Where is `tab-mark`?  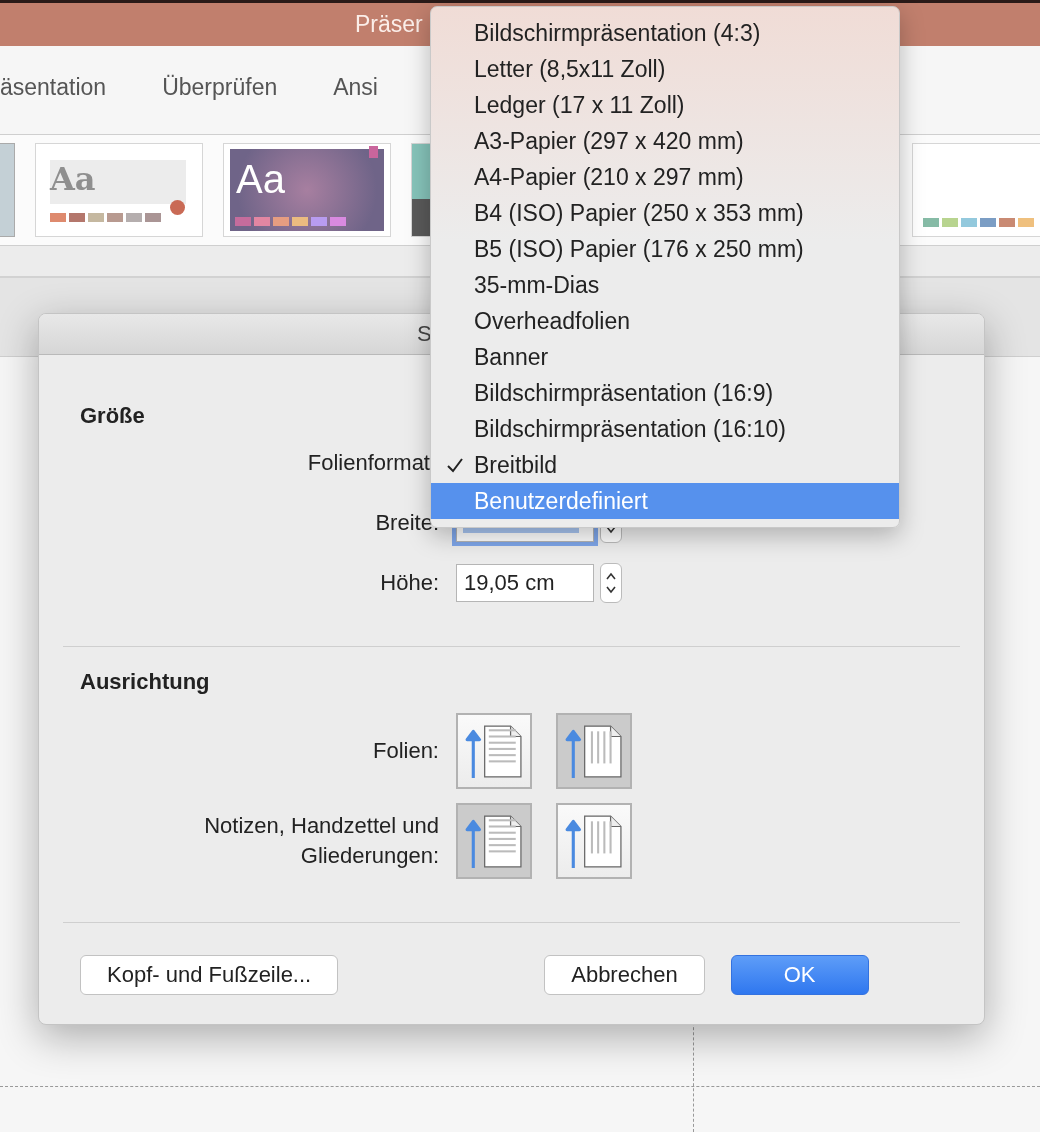 tab-mark is located at coordinates (373, 152).